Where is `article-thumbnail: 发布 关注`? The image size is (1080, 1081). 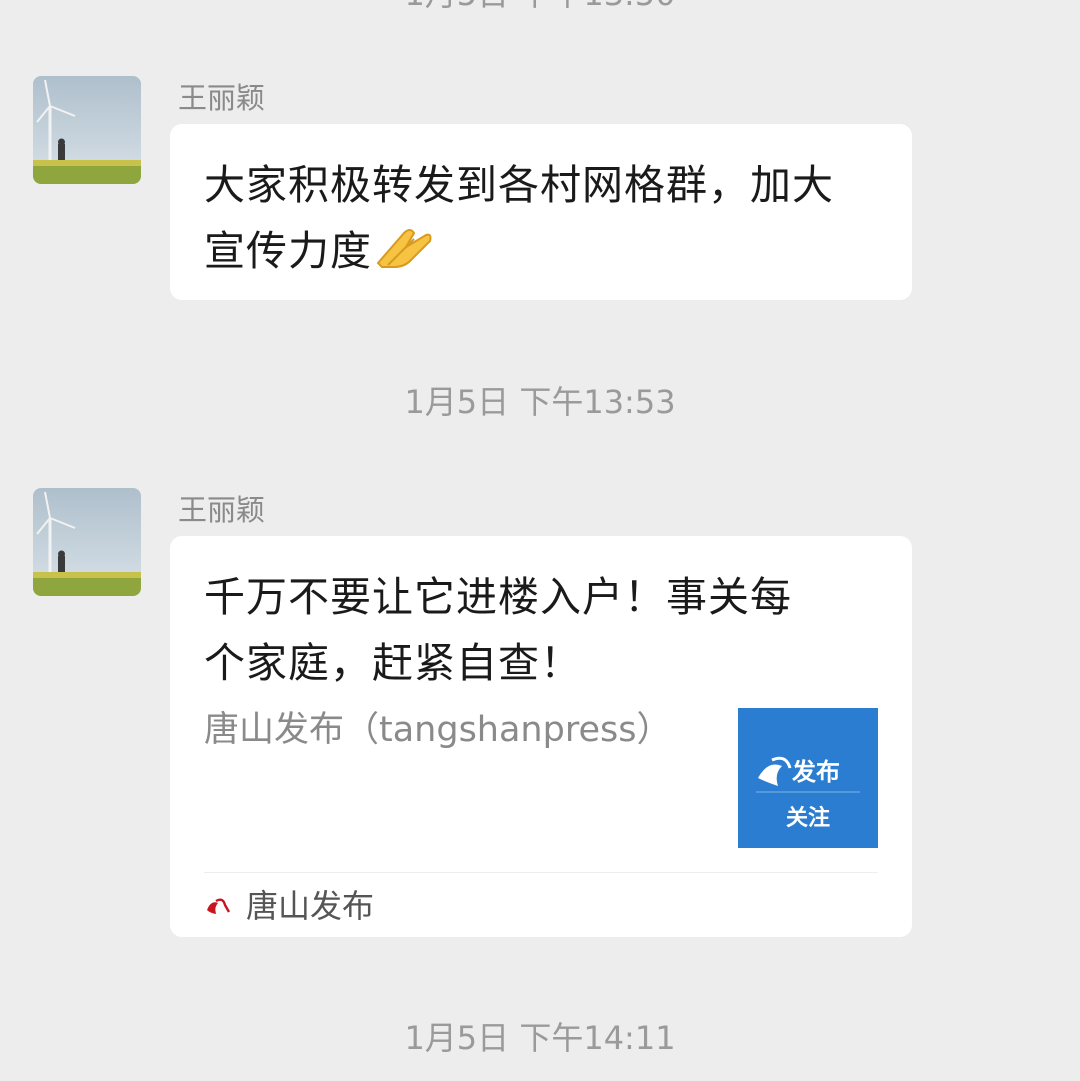 article-thumbnail: 发布 关注 is located at coordinates (808, 778).